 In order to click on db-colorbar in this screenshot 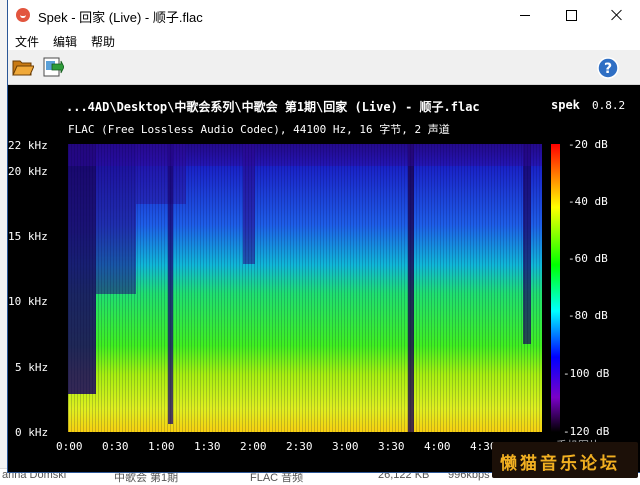, I will do `click(555, 288)`.